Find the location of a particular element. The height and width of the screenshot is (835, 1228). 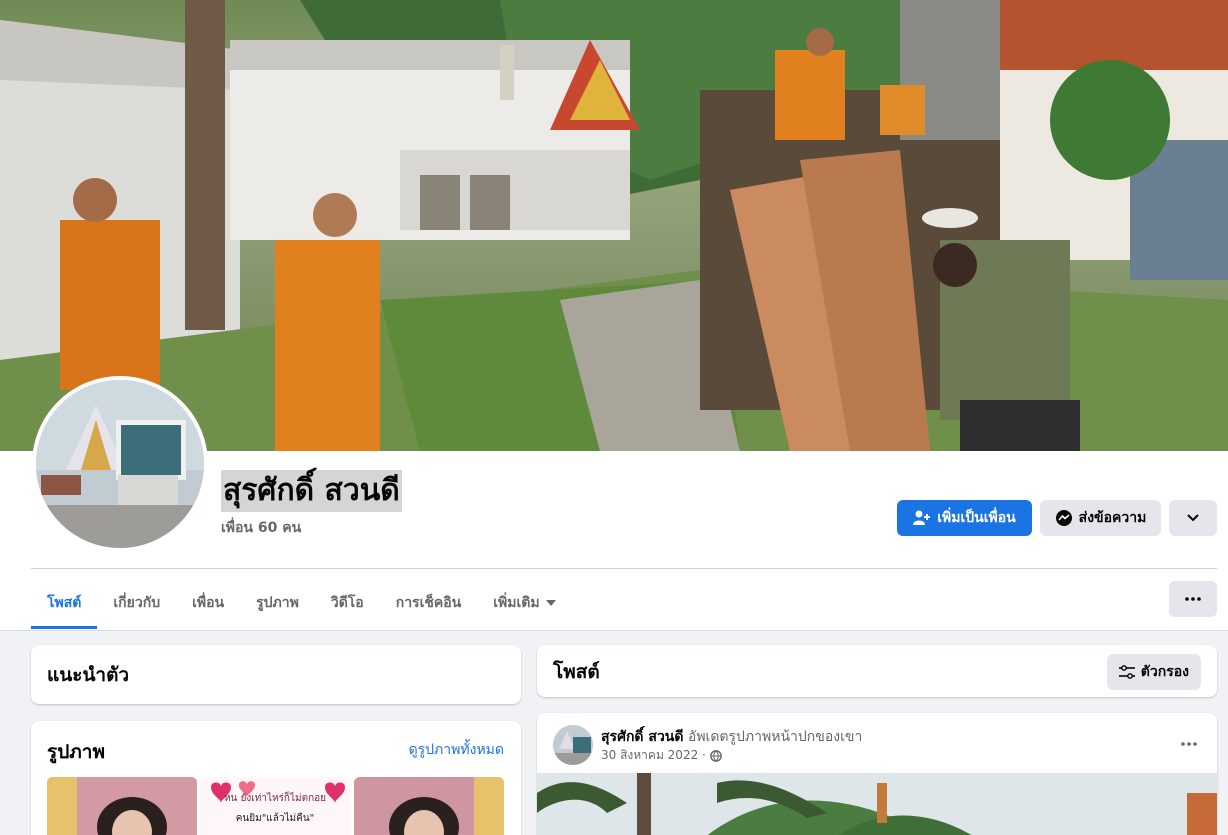

globe-icon is located at coordinates (715, 755).